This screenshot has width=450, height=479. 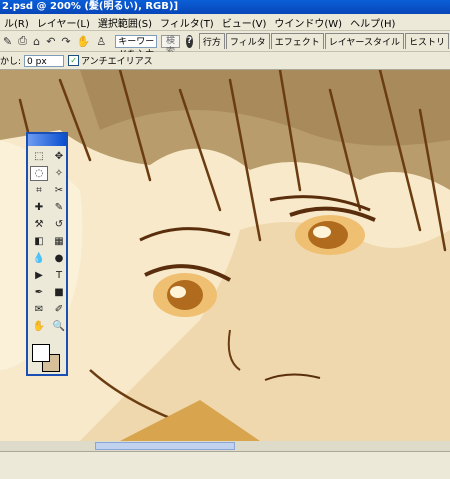 What do you see at coordinates (59, 207) in the screenshot?
I see `brush-icon: ✎` at bounding box center [59, 207].